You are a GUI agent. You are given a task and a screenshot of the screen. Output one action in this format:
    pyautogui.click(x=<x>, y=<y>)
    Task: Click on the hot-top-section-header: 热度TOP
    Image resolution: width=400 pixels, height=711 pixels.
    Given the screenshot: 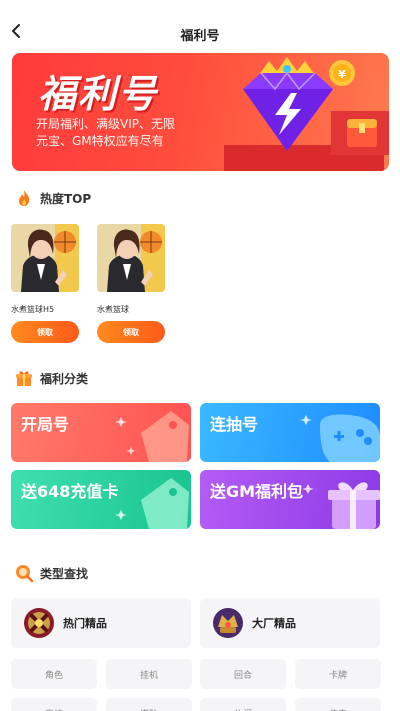 What is the action you would take?
    pyautogui.click(x=52, y=198)
    